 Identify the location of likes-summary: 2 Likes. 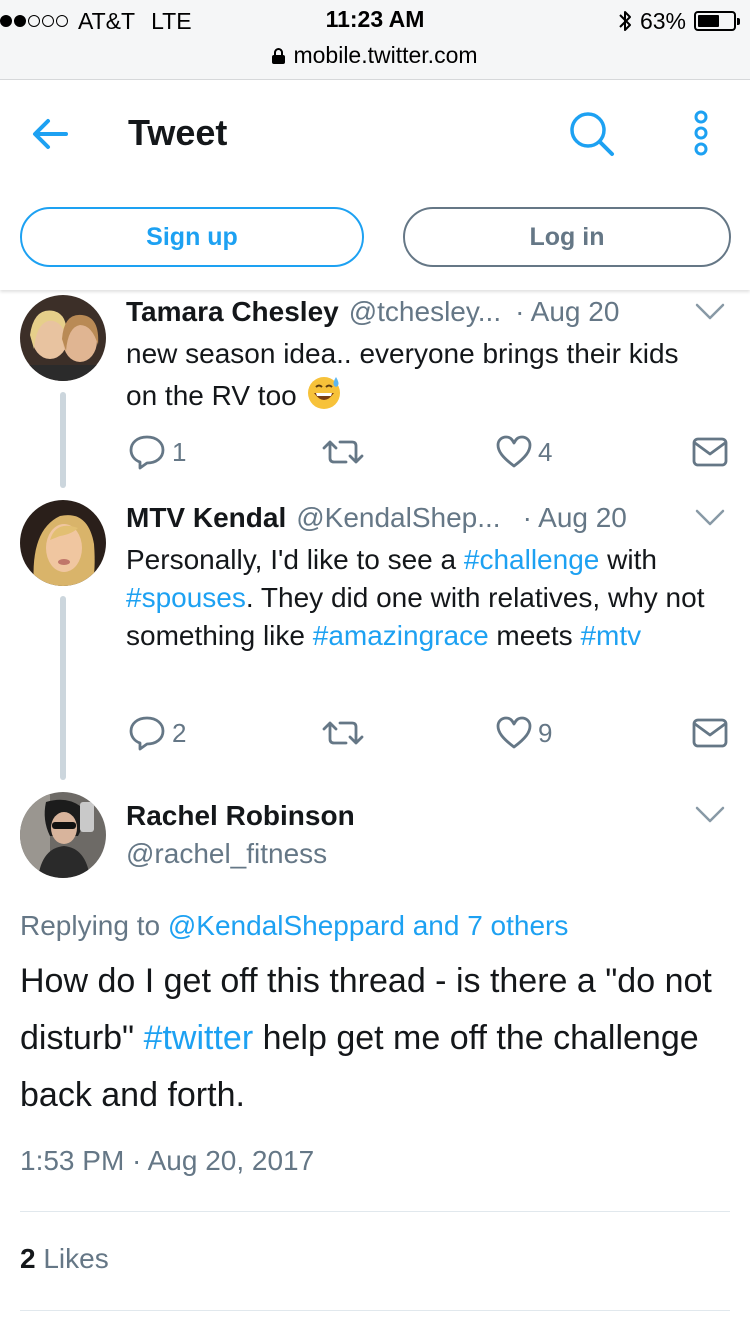
(64, 1259).